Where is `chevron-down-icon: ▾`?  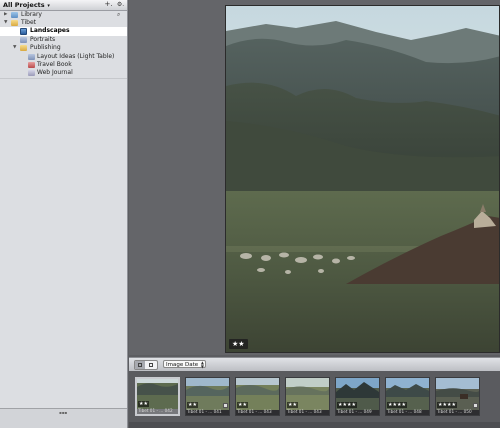 chevron-down-icon: ▾ is located at coordinates (47, 6).